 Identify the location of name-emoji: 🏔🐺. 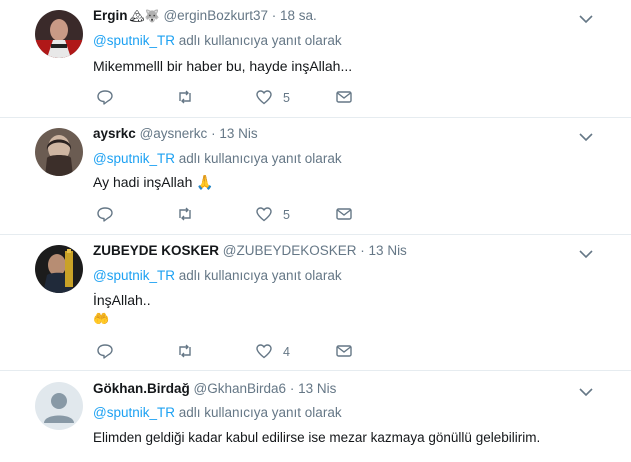
(144, 16).